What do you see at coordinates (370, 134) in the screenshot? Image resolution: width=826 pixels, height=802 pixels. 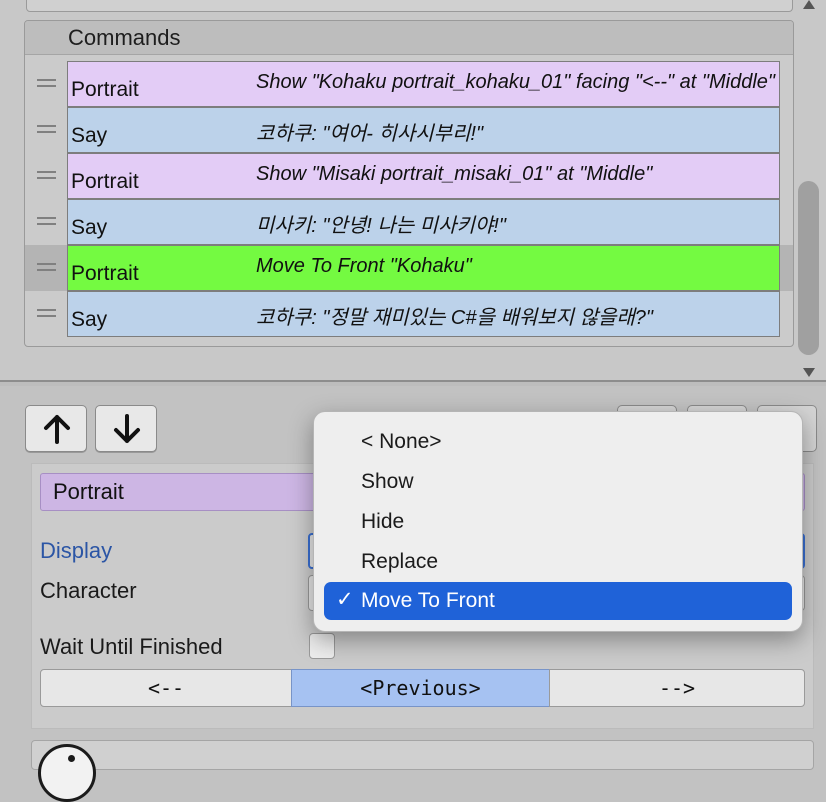 I see `command-summary: 코하쿠: "여어- 히사시부리!"` at bounding box center [370, 134].